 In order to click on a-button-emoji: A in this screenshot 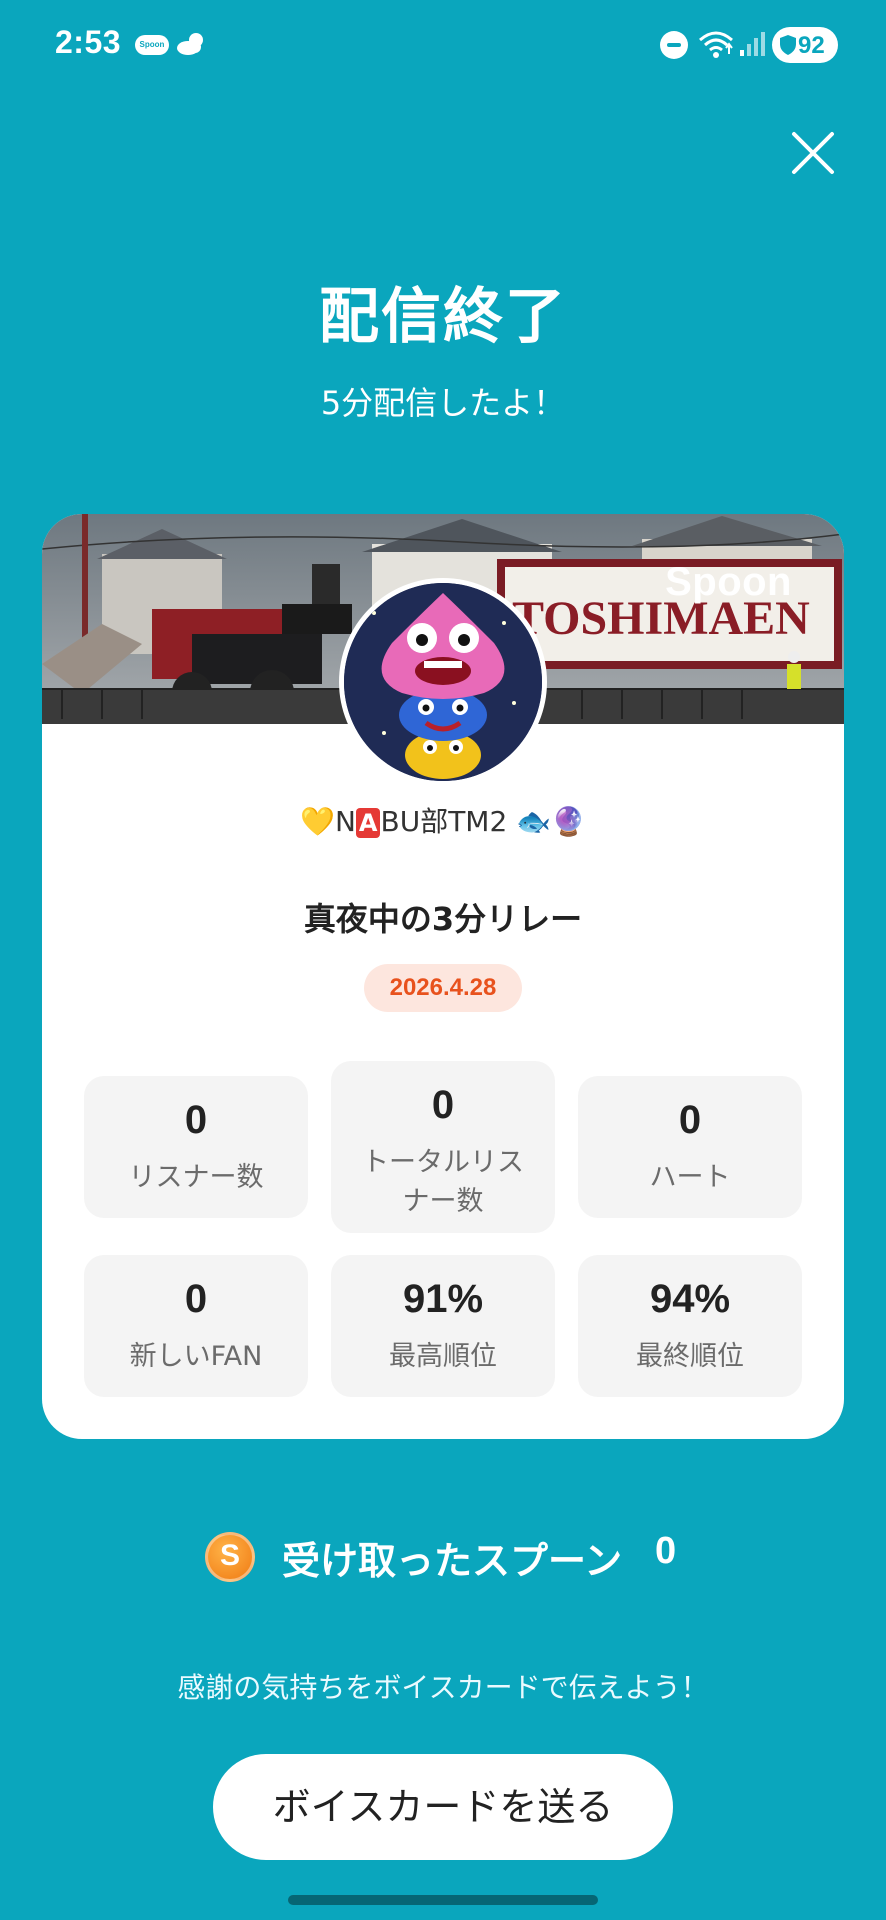, I will do `click(368, 823)`.